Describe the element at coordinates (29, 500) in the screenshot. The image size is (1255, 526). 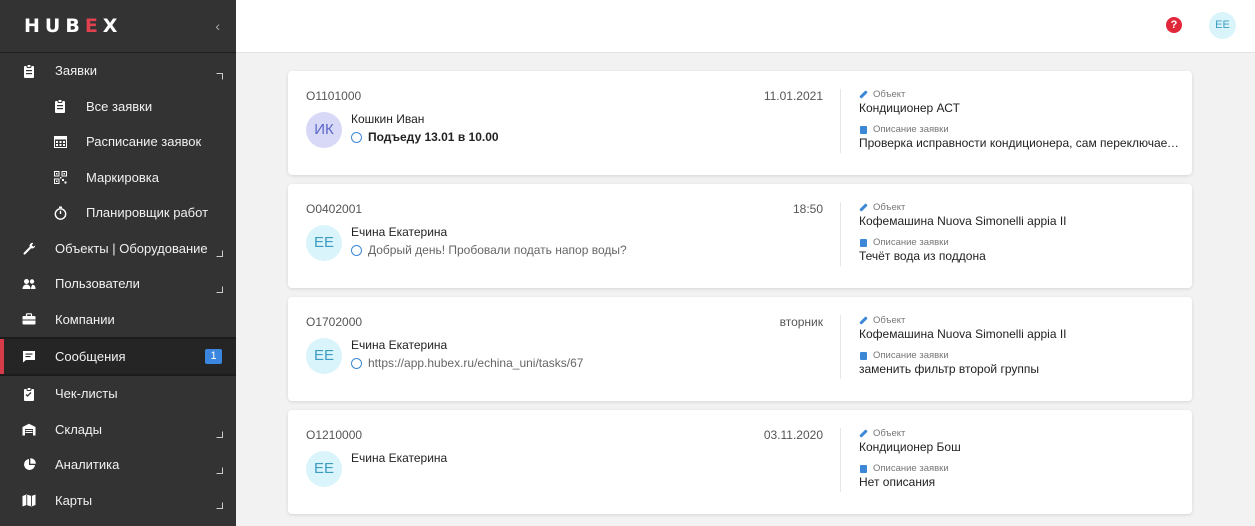
I see `map-icon` at that location.